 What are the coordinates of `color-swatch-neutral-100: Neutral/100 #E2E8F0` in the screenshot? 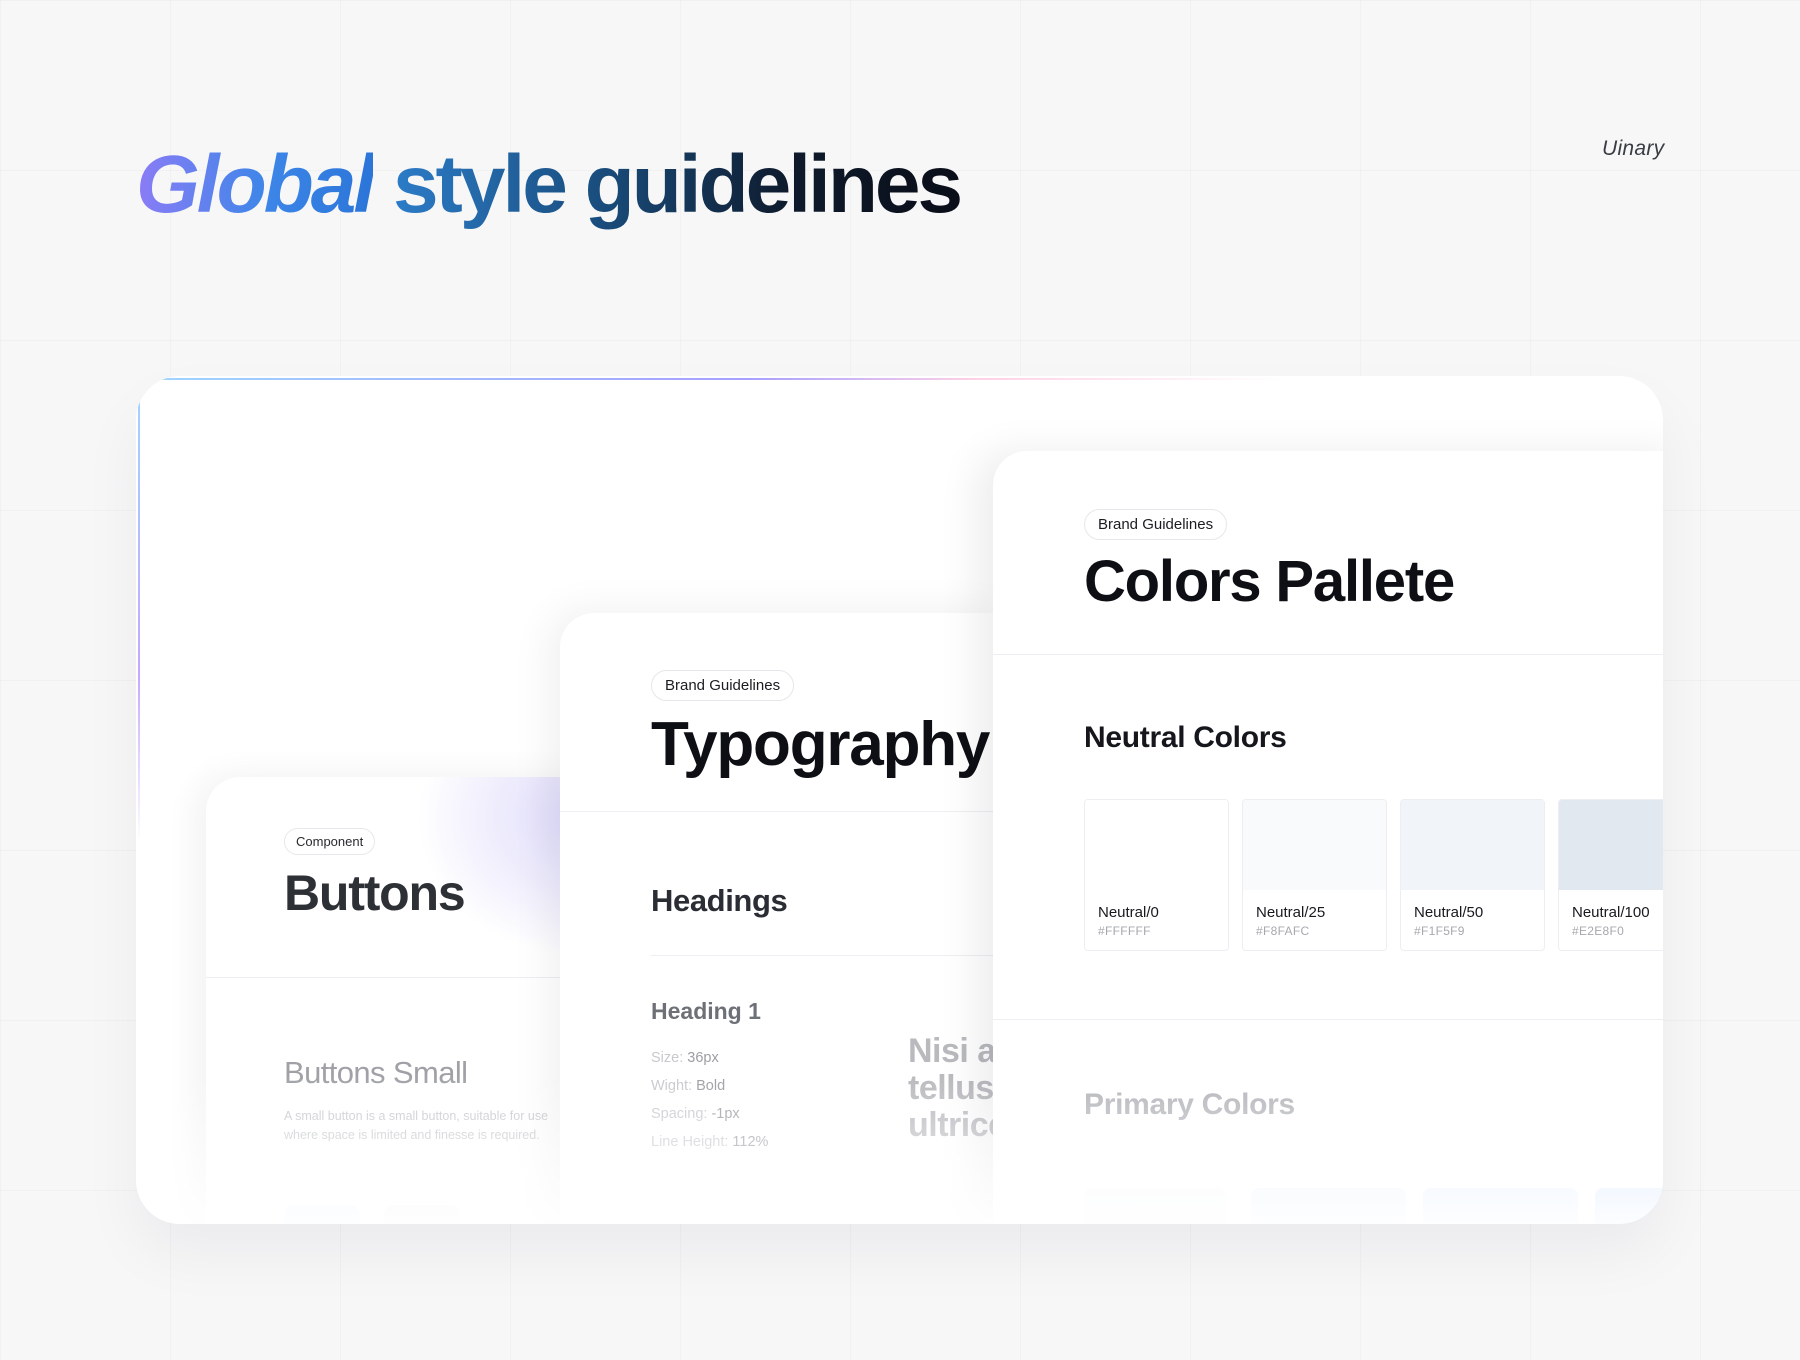 It's located at (1610, 875).